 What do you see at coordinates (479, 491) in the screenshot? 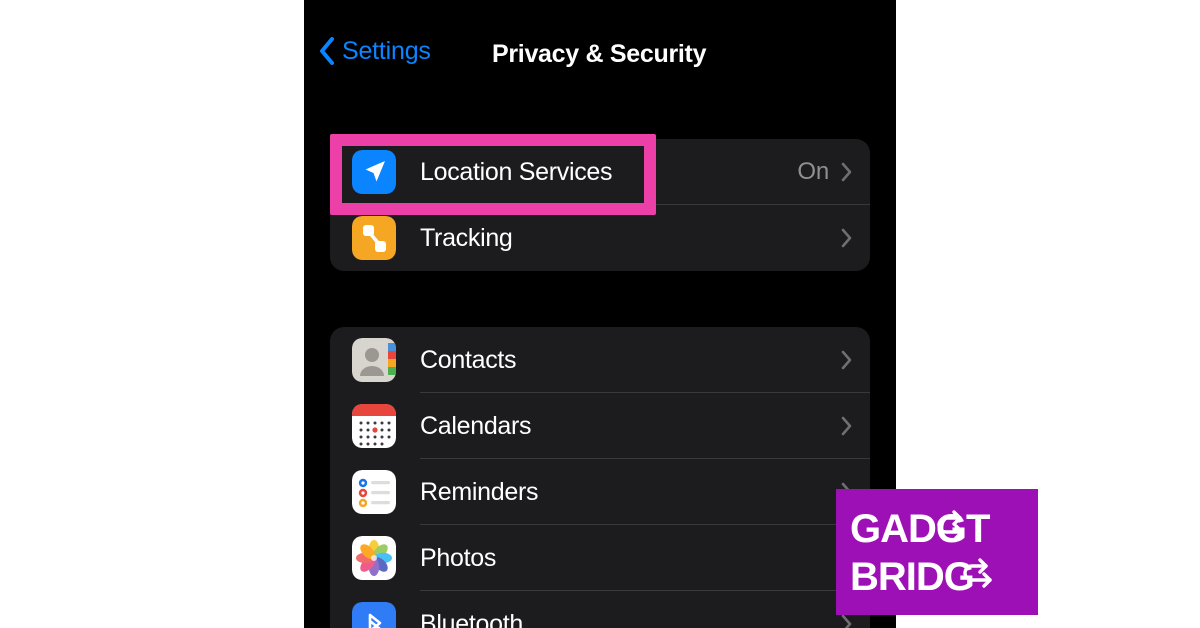
I see `row-label: Reminders` at bounding box center [479, 491].